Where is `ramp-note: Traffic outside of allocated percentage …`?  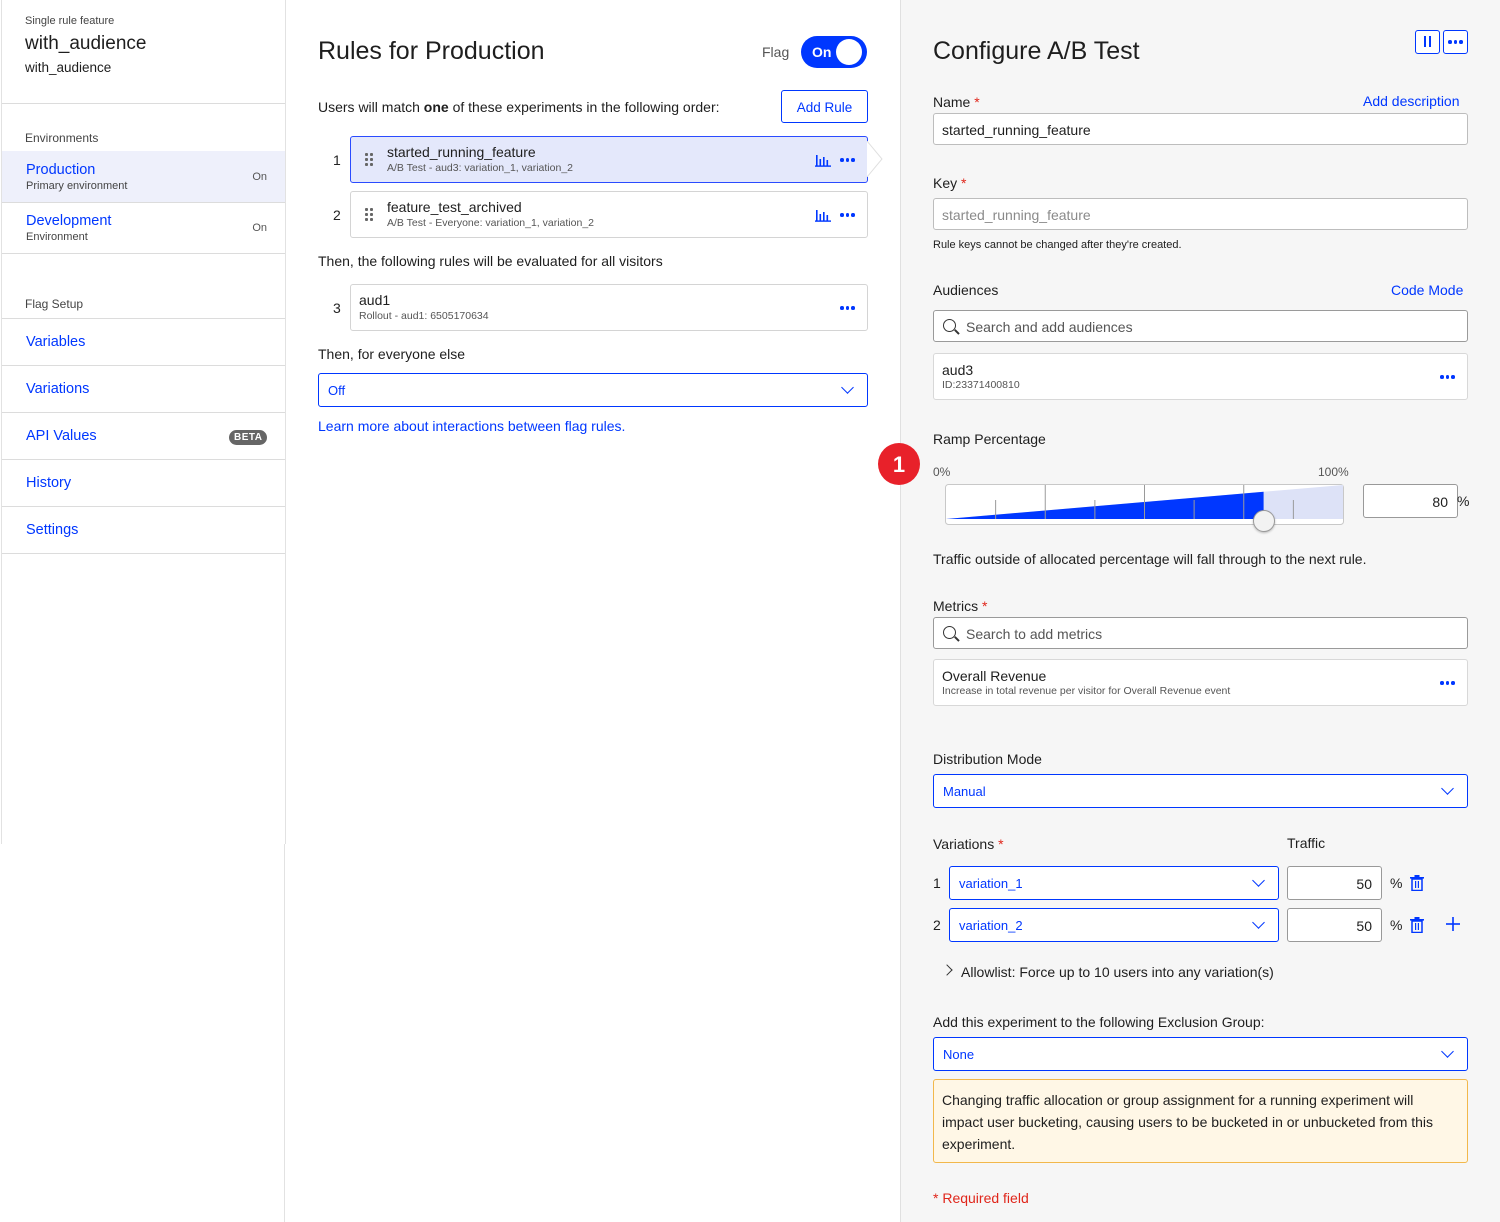
ramp-note: Traffic outside of allocated percentage … is located at coordinates (1150, 559).